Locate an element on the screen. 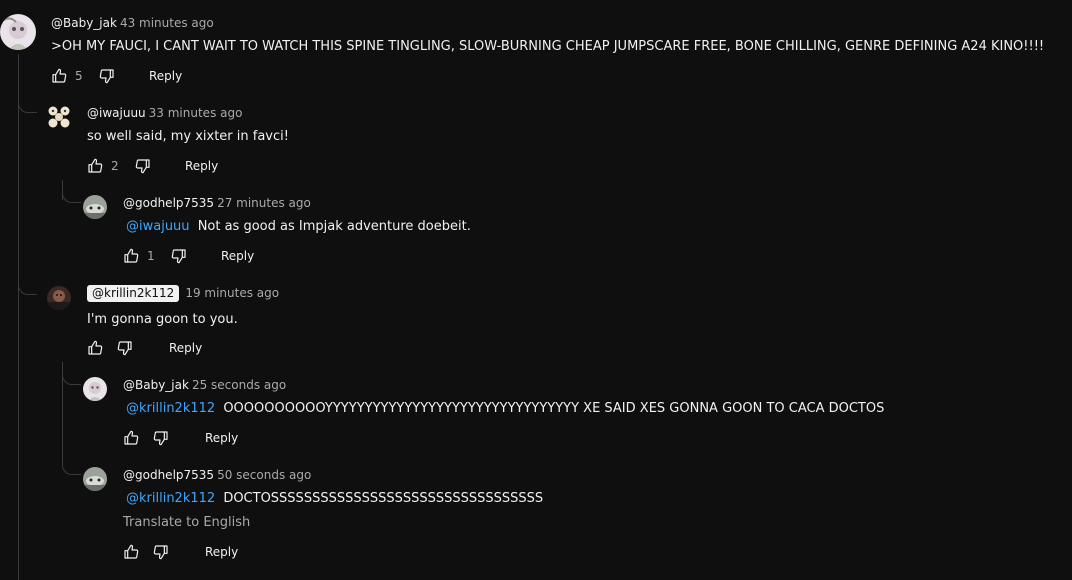 The image size is (1072, 580). comment-time: 19 minutes ago is located at coordinates (232, 293).